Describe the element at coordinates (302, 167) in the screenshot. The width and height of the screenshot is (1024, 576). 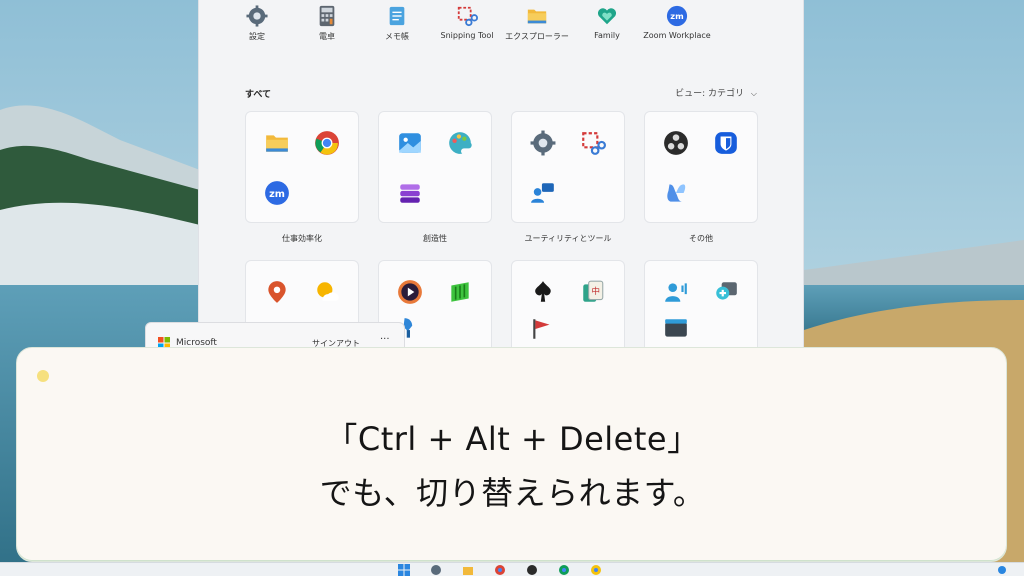
I see `category-productivity: zm` at that location.